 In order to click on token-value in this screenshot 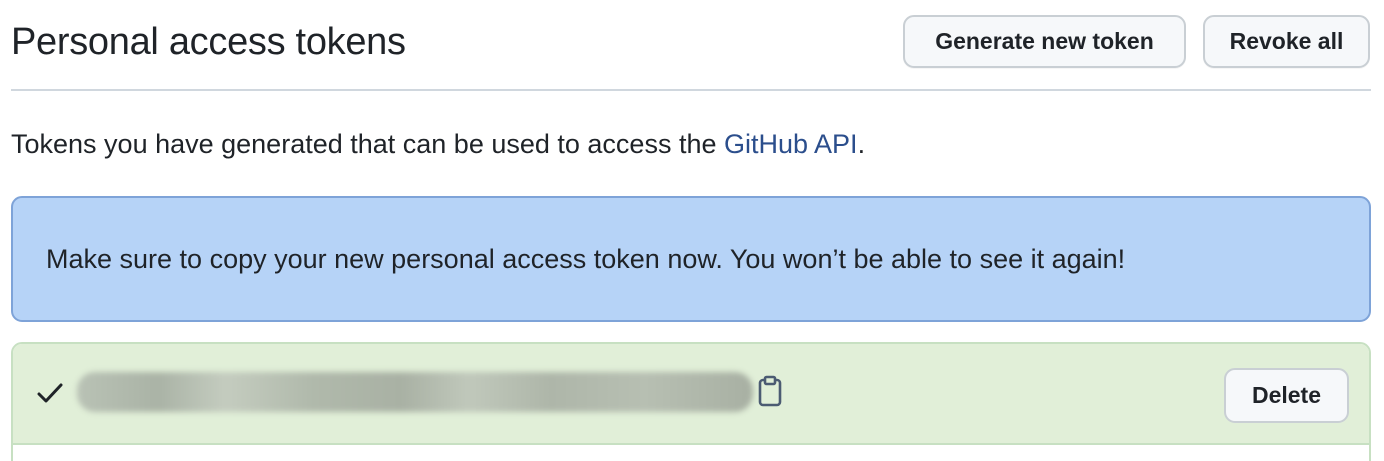, I will do `click(415, 392)`.